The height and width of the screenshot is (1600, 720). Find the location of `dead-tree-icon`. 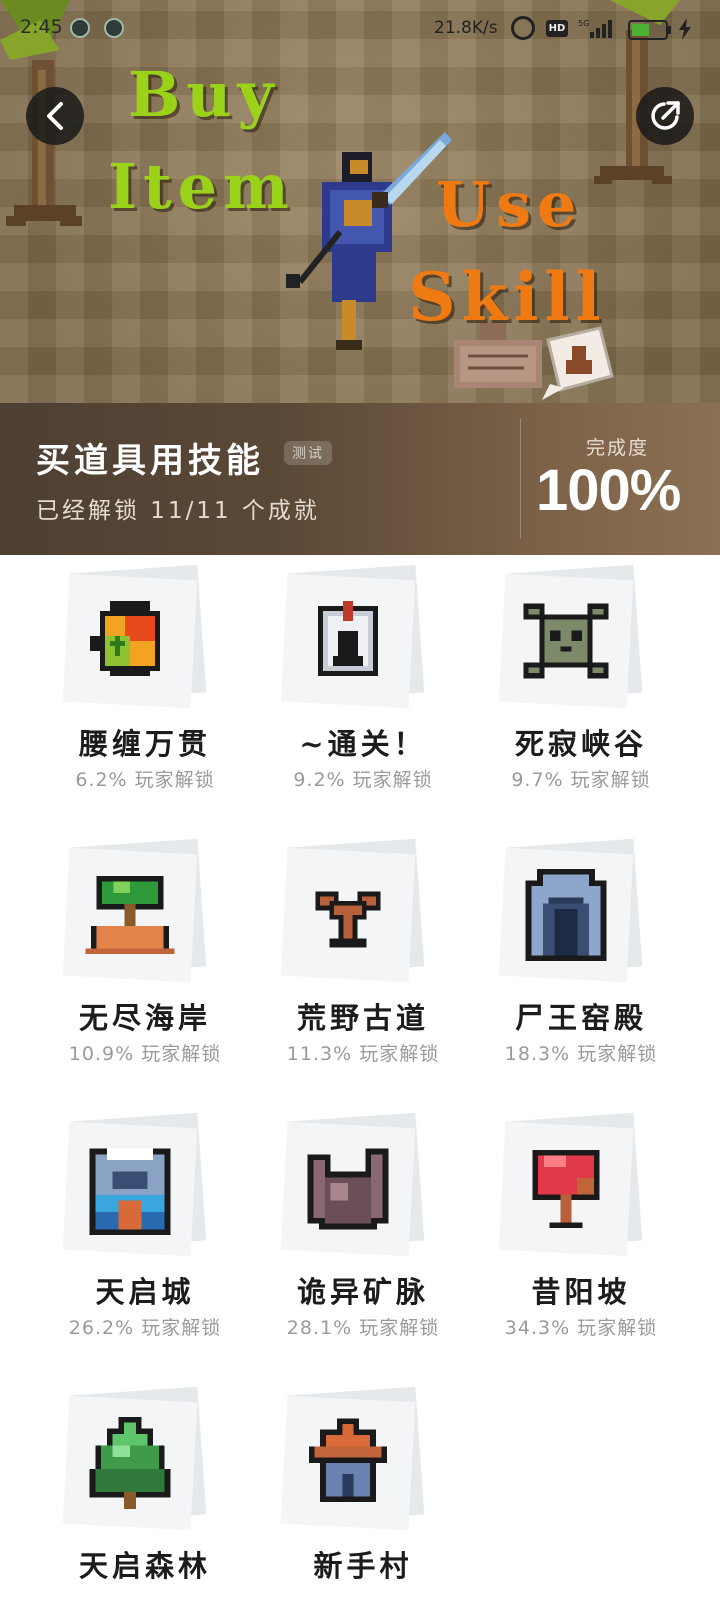

dead-tree-icon is located at coordinates (348, 915).